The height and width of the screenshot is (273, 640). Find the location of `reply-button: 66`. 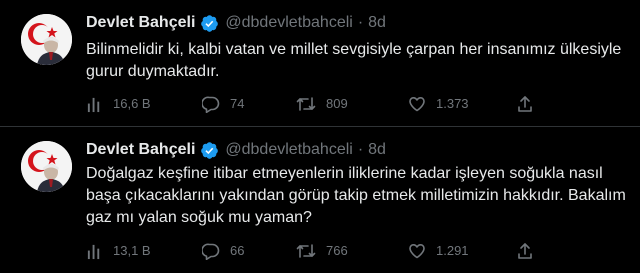

reply-button: 66 is located at coordinates (223, 251).